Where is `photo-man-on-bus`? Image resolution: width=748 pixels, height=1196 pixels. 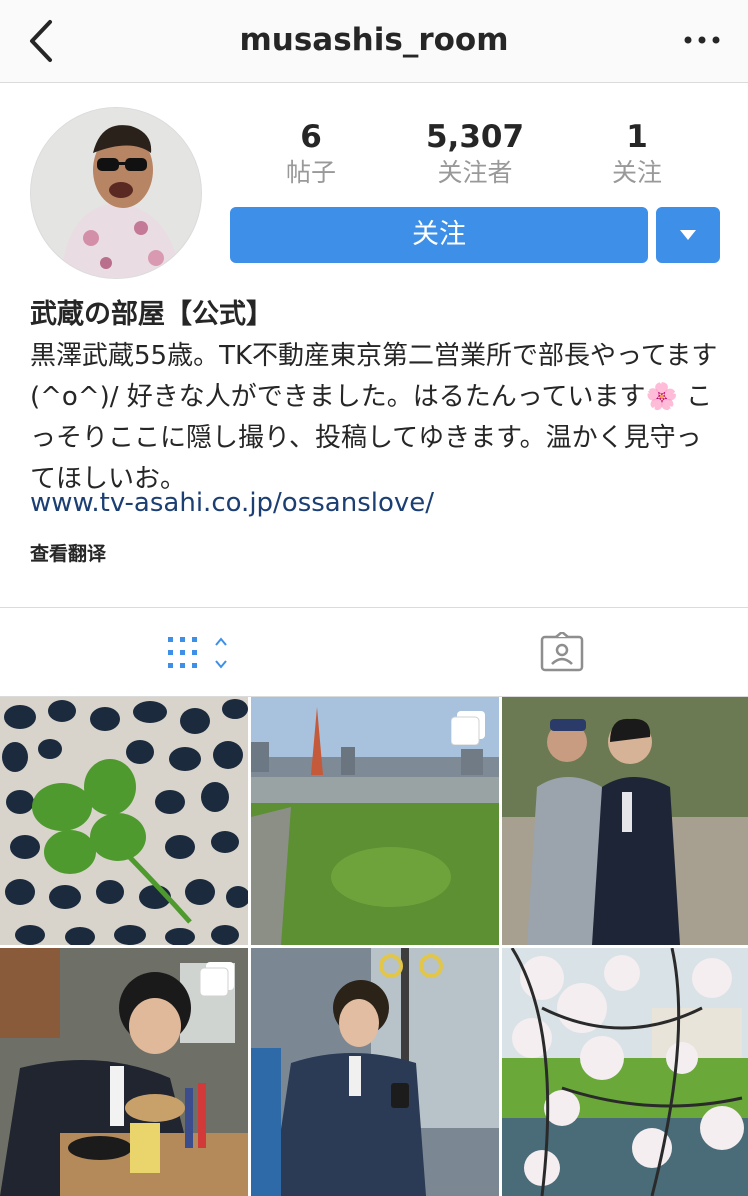
photo-man-on-bus is located at coordinates (375, 1072).